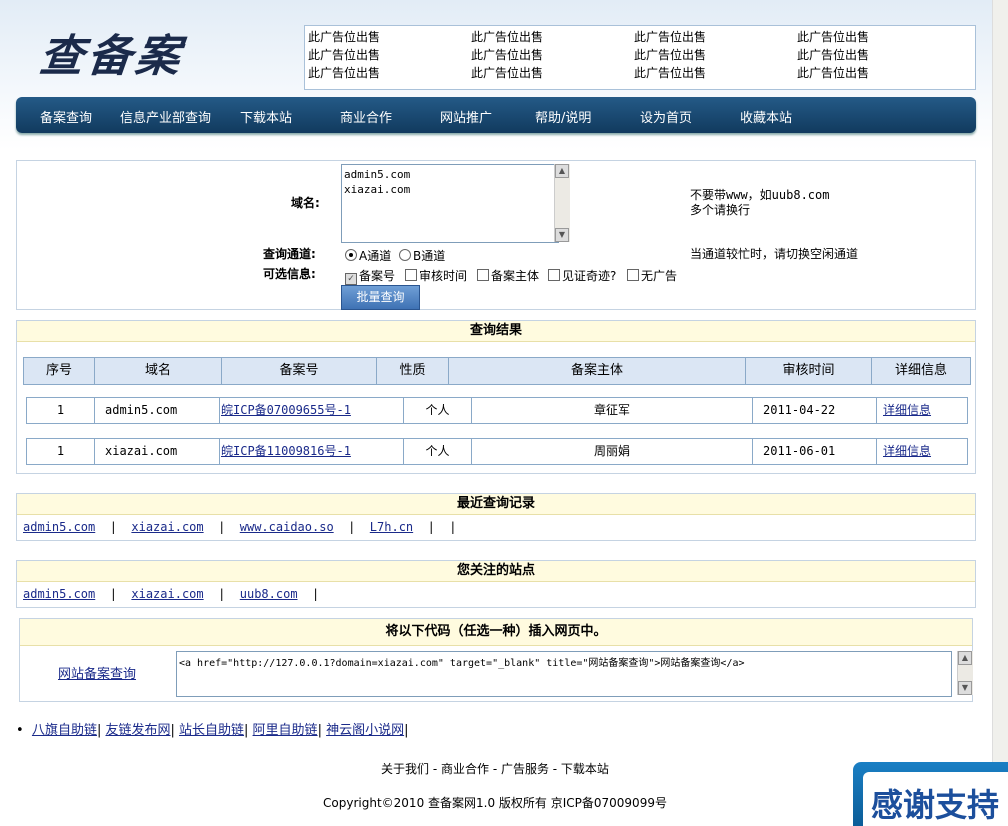  Describe the element at coordinates (351, 255) in the screenshot. I see `radio-checked-icon` at that location.